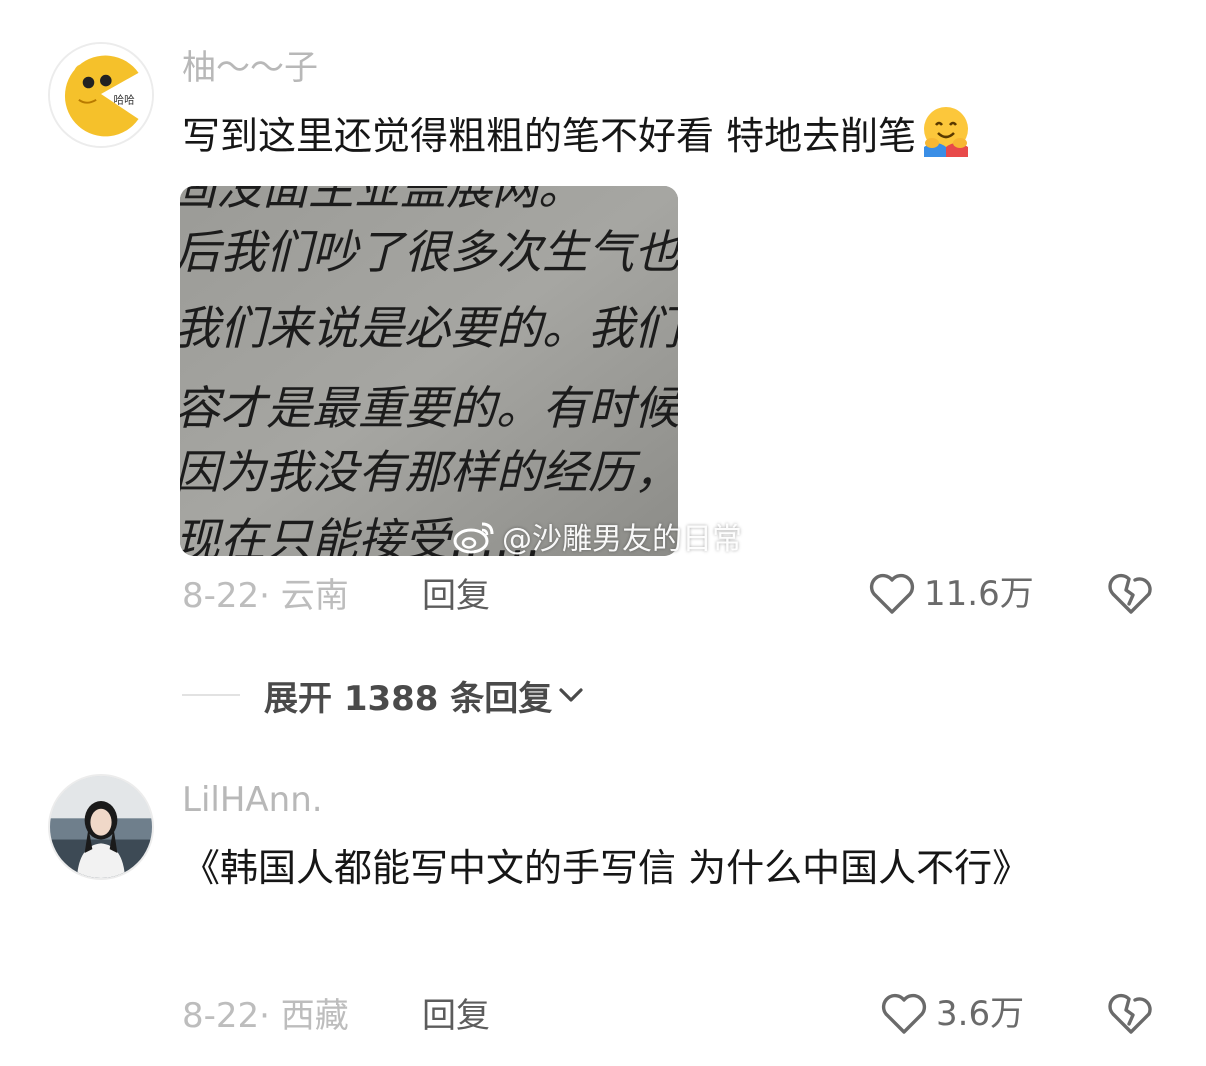 The height and width of the screenshot is (1066, 1206). I want to click on avatar-photo-icon, so click(101, 827).